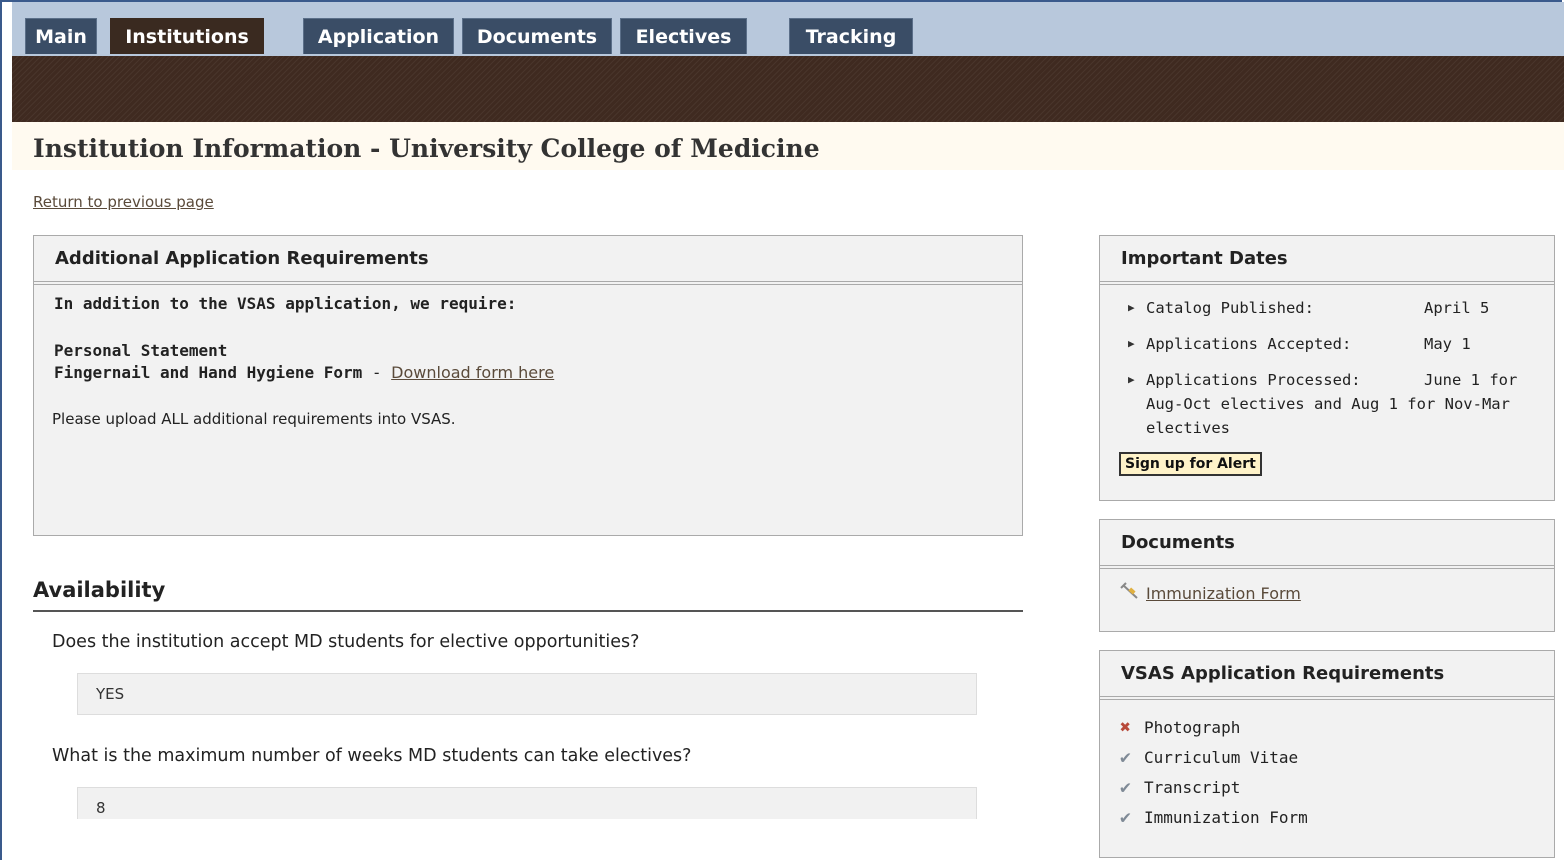  Describe the element at coordinates (1327, 544) in the screenshot. I see `documents-heading: Documents` at that location.